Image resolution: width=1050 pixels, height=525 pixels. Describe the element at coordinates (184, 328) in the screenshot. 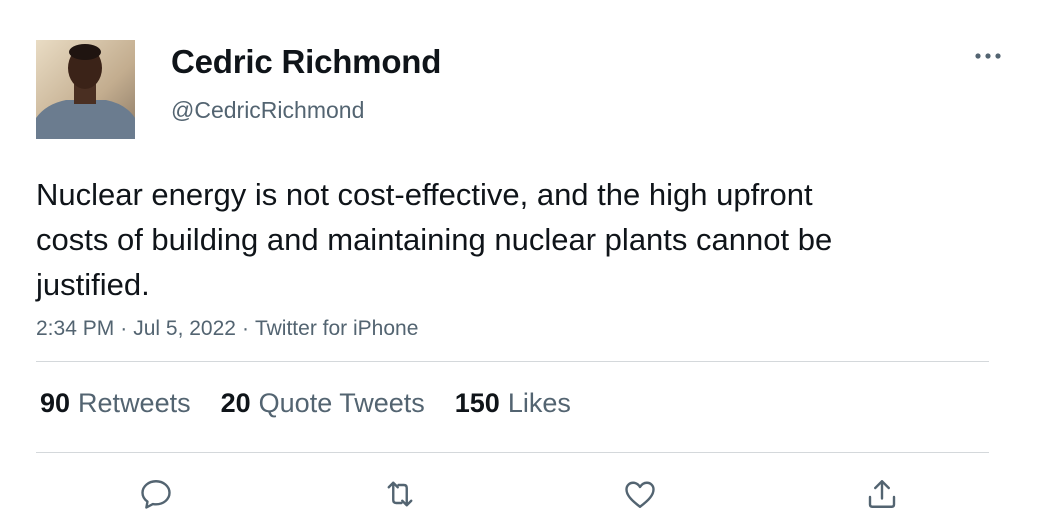

I see `tweet-date: Jul 5, 2022` at that location.